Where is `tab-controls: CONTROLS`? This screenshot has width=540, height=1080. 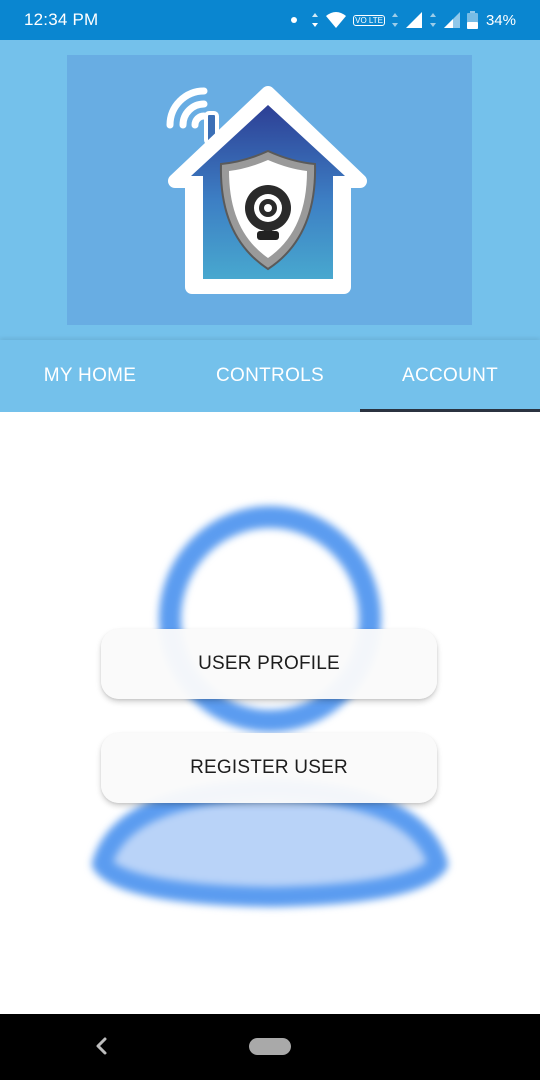
tab-controls: CONTROLS is located at coordinates (270, 376).